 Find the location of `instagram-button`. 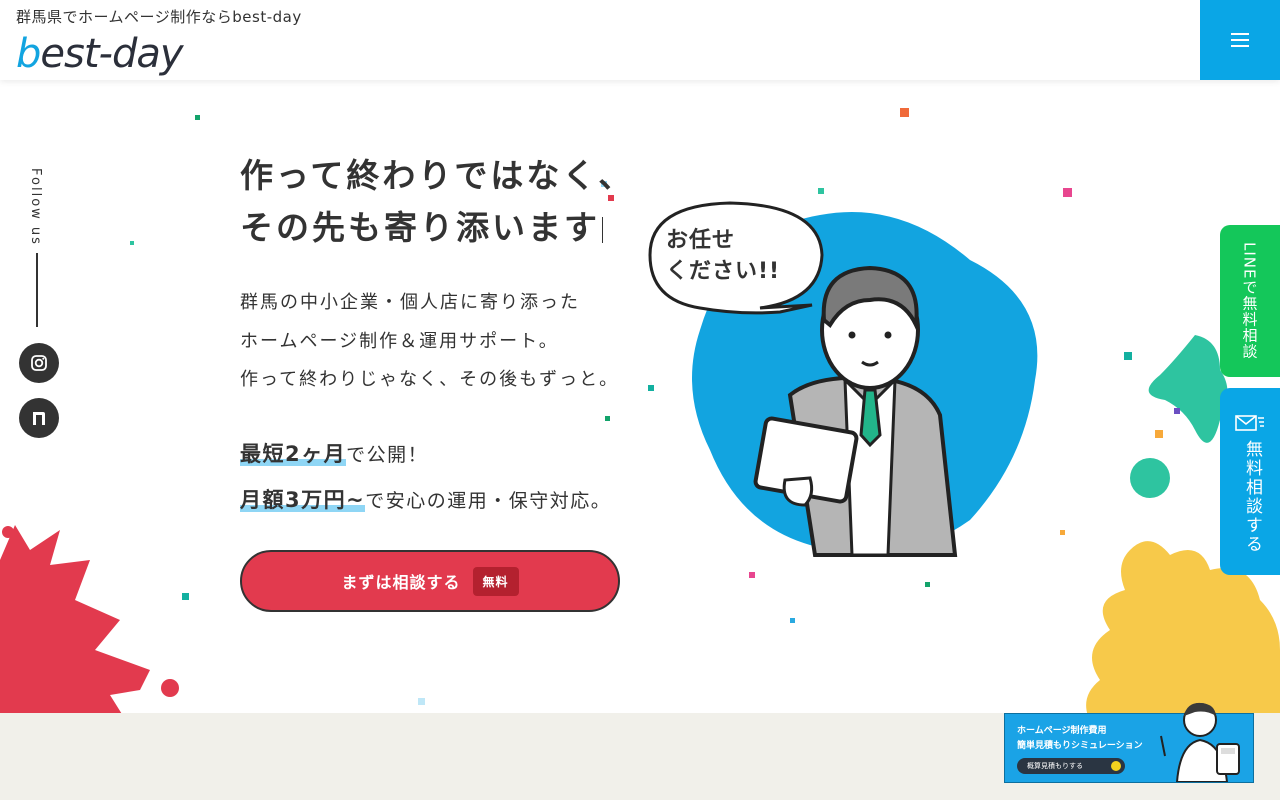

instagram-button is located at coordinates (39, 363).